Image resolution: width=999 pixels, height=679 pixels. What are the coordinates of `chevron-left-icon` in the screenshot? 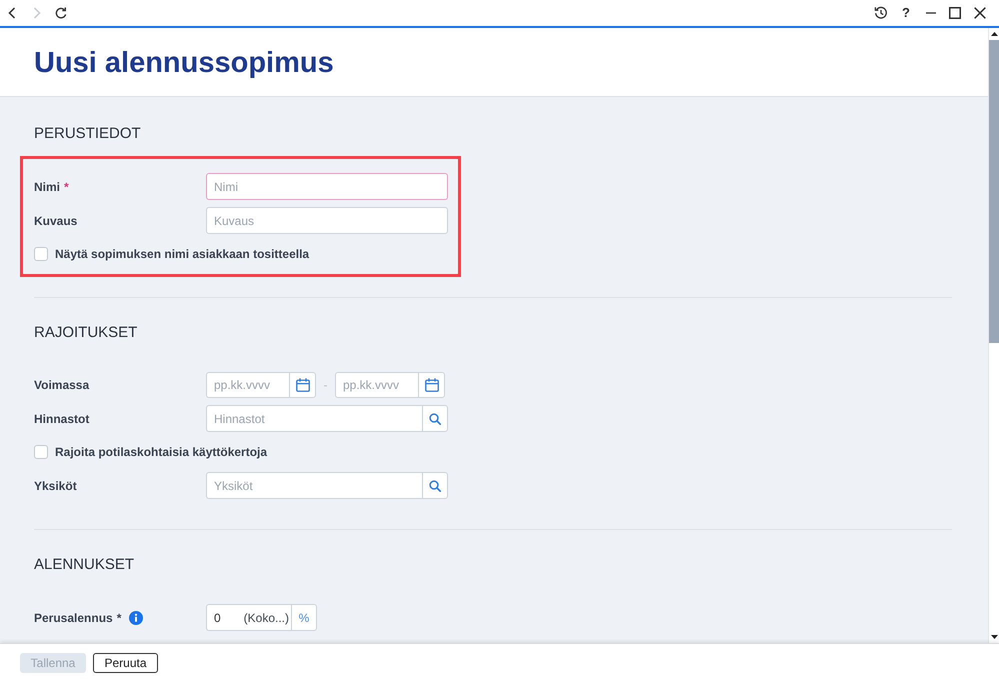 It's located at (12, 13).